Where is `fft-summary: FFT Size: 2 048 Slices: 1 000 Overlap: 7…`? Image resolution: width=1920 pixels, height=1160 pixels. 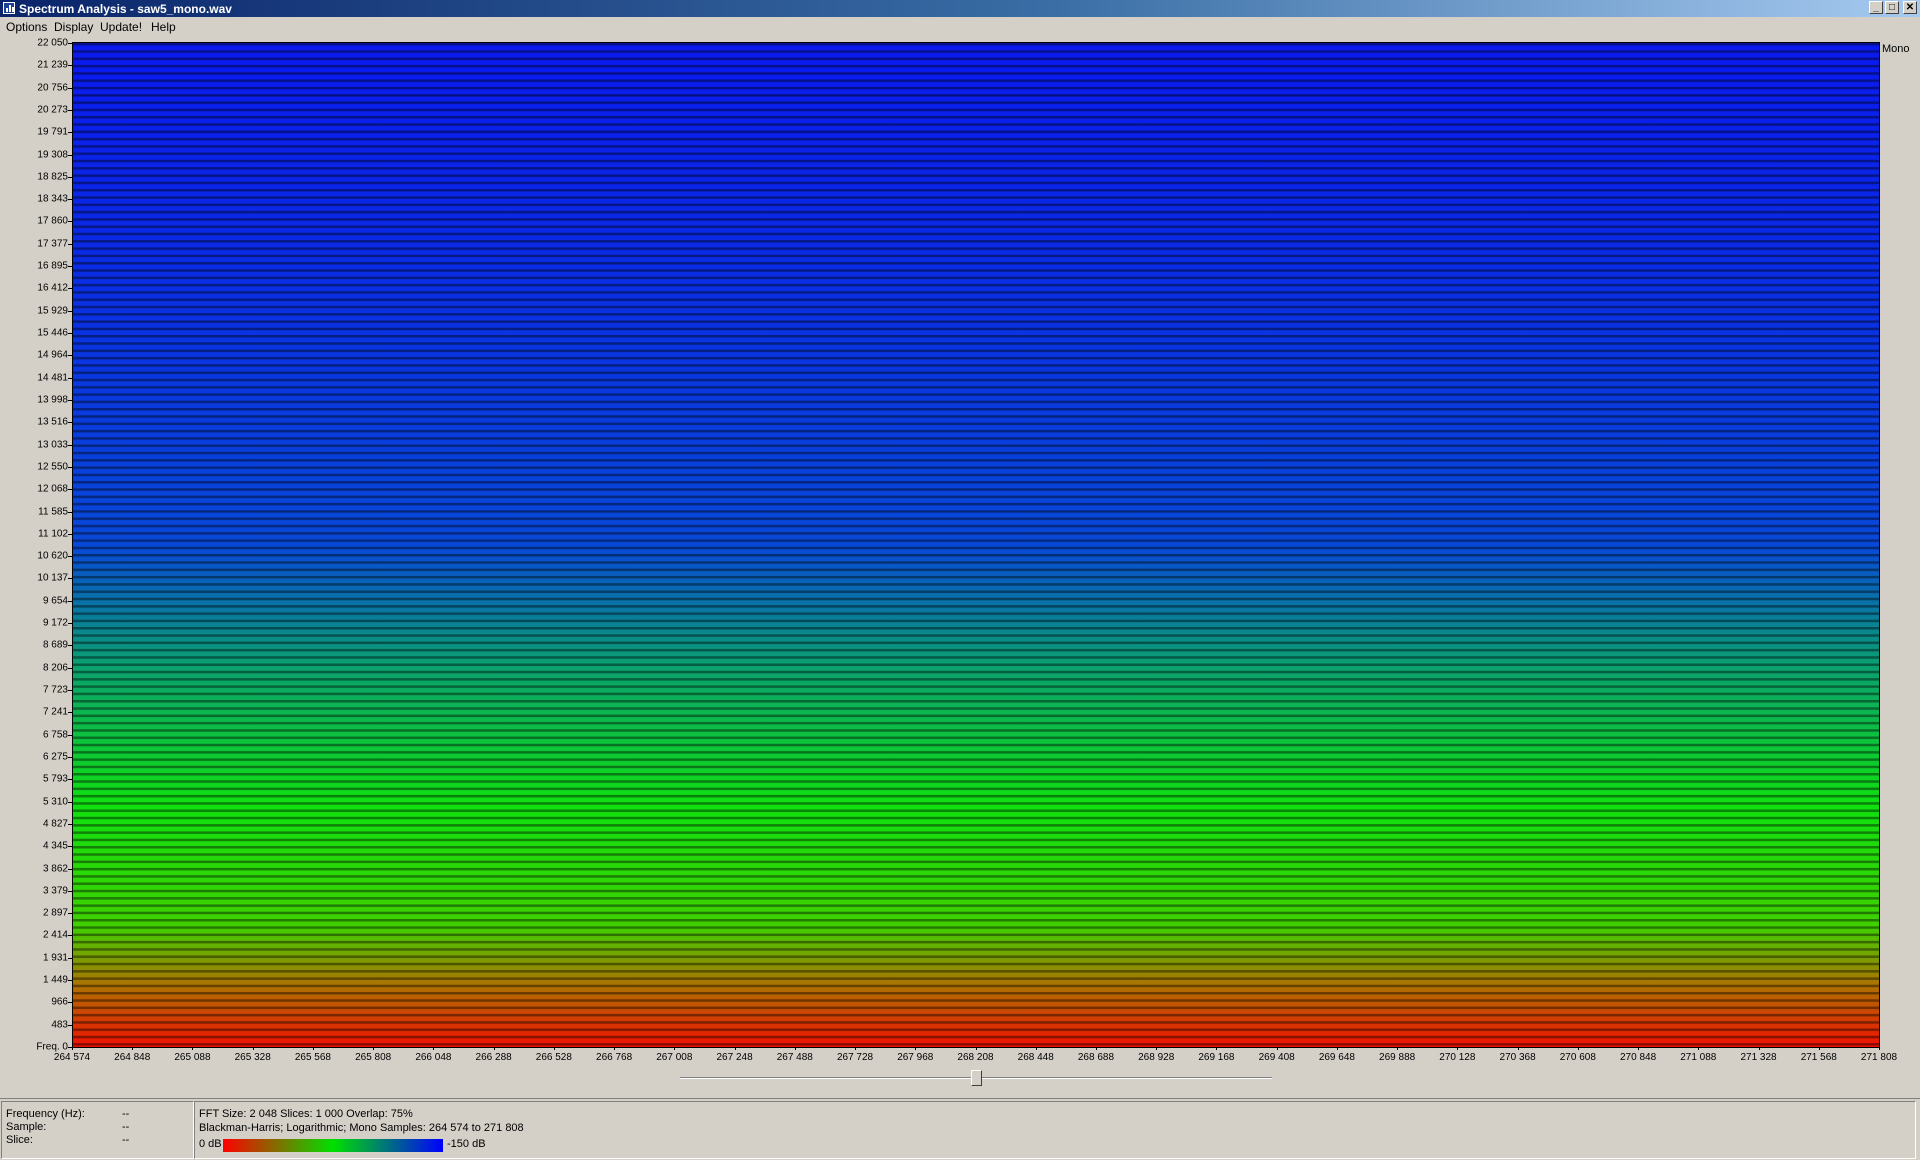
fft-summary: FFT Size: 2 048 Slices: 1 000 Overlap: 7… is located at coordinates (306, 1114).